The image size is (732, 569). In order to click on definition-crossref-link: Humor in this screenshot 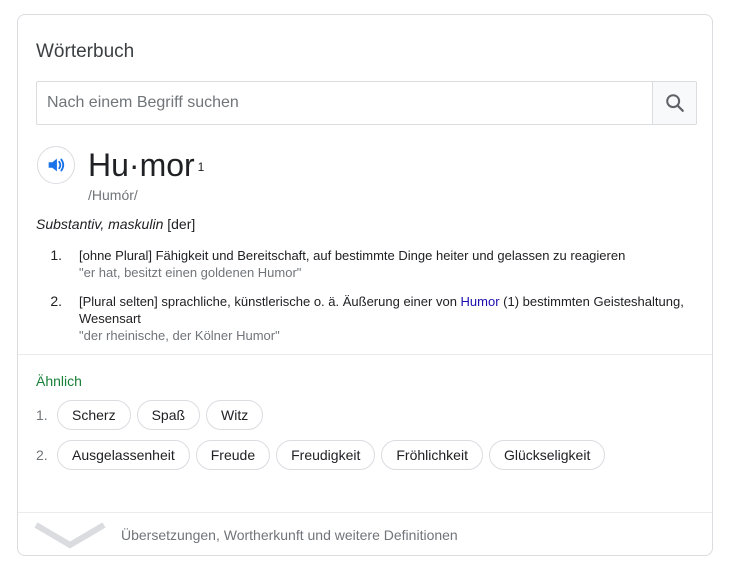, I will do `click(480, 301)`.